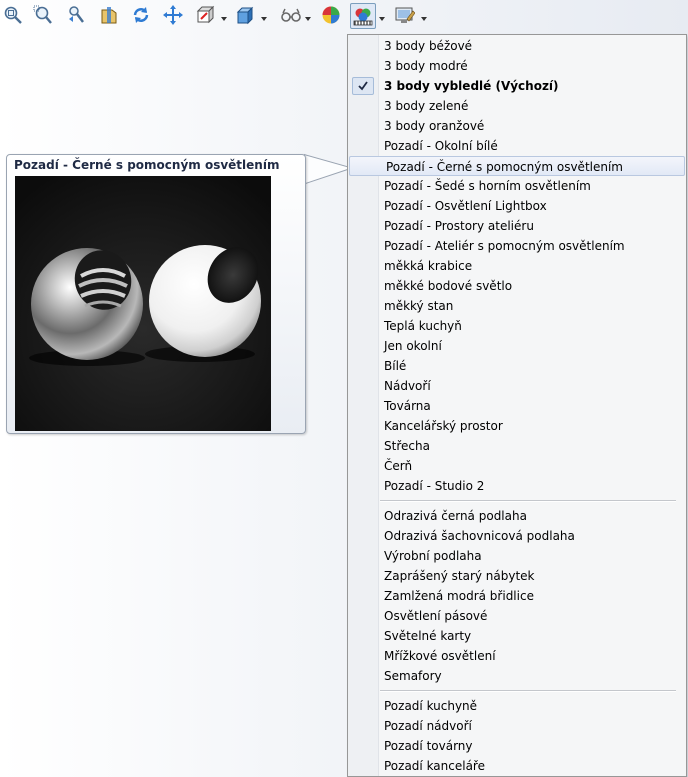 This screenshot has width=688, height=777. What do you see at coordinates (405, 15) in the screenshot?
I see `view-settings-icon` at bounding box center [405, 15].